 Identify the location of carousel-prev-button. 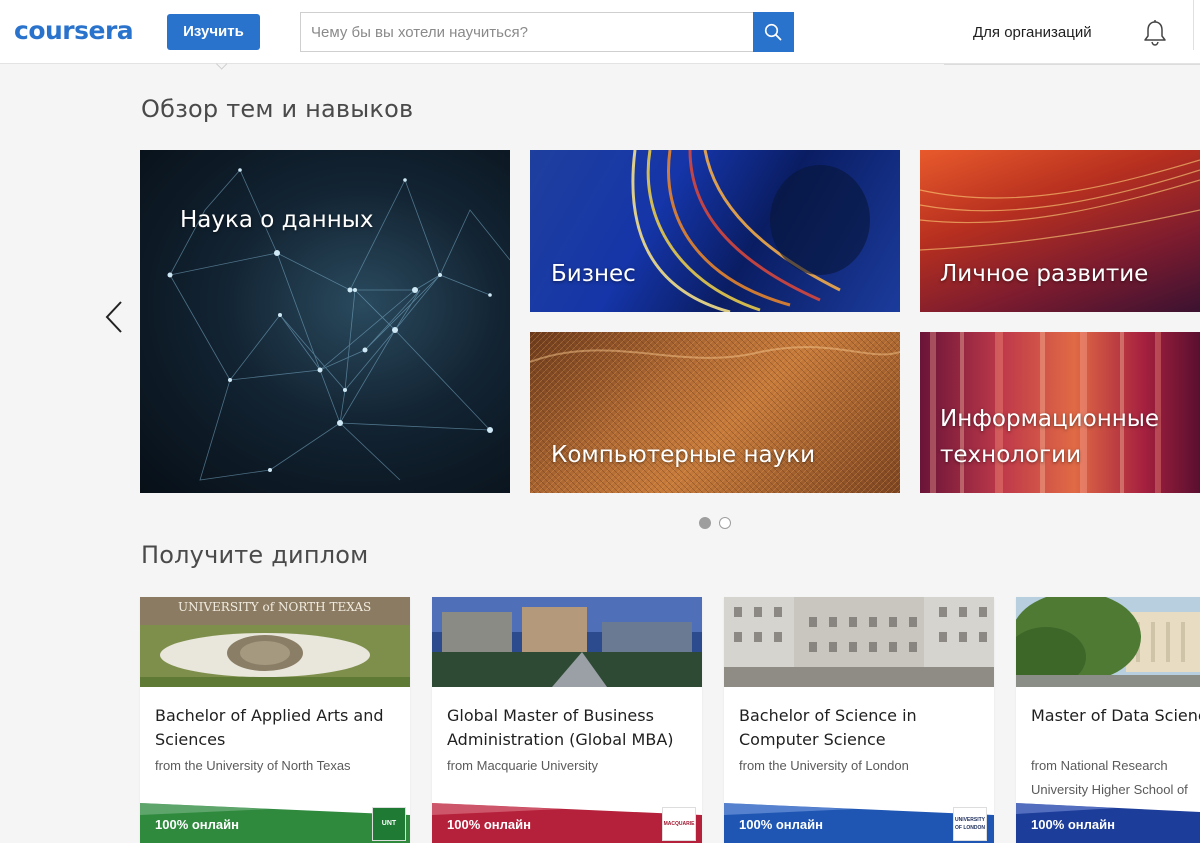
(114, 319).